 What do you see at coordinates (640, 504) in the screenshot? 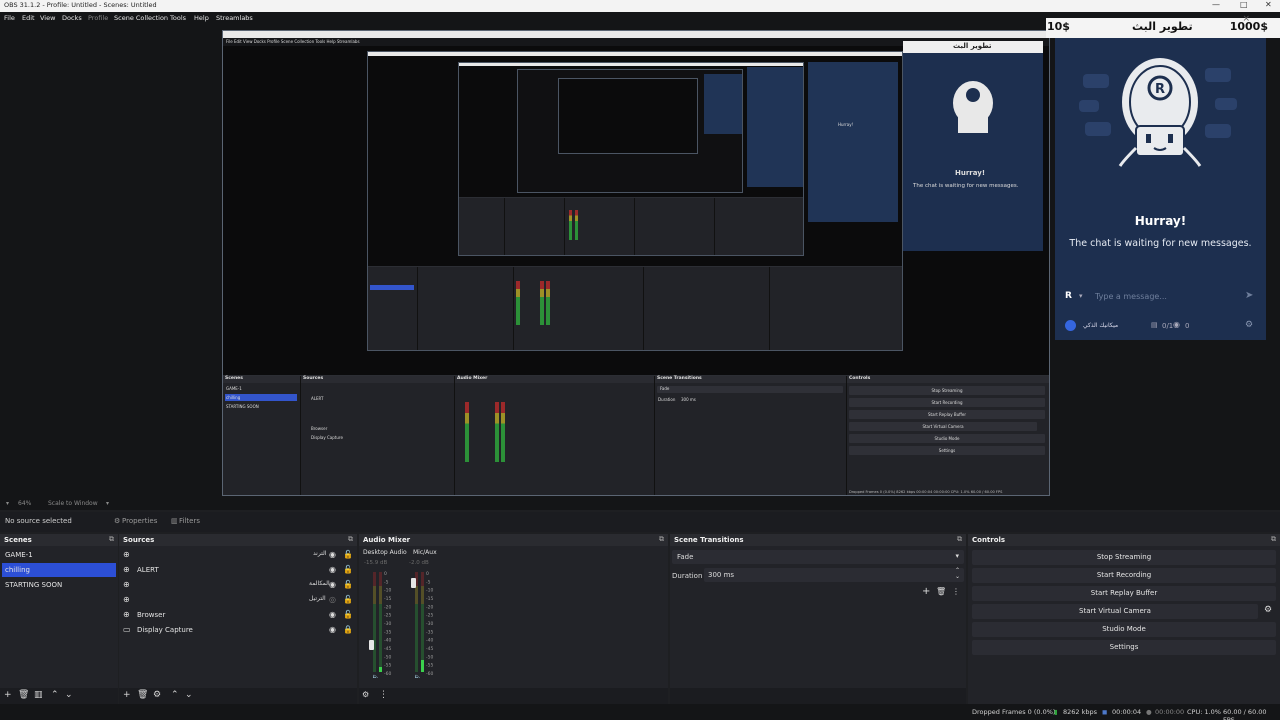
I see `preview-zoom-bar: ▾ 64% Scale to Window ▾` at bounding box center [640, 504].